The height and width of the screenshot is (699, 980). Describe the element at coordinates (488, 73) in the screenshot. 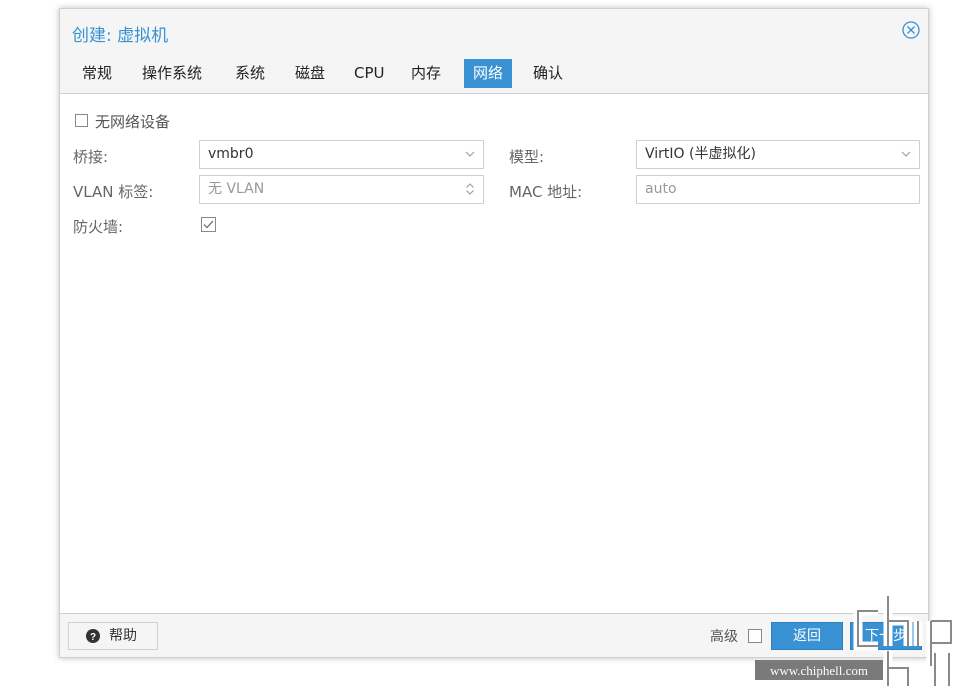

I see `tab-network: 网络` at that location.